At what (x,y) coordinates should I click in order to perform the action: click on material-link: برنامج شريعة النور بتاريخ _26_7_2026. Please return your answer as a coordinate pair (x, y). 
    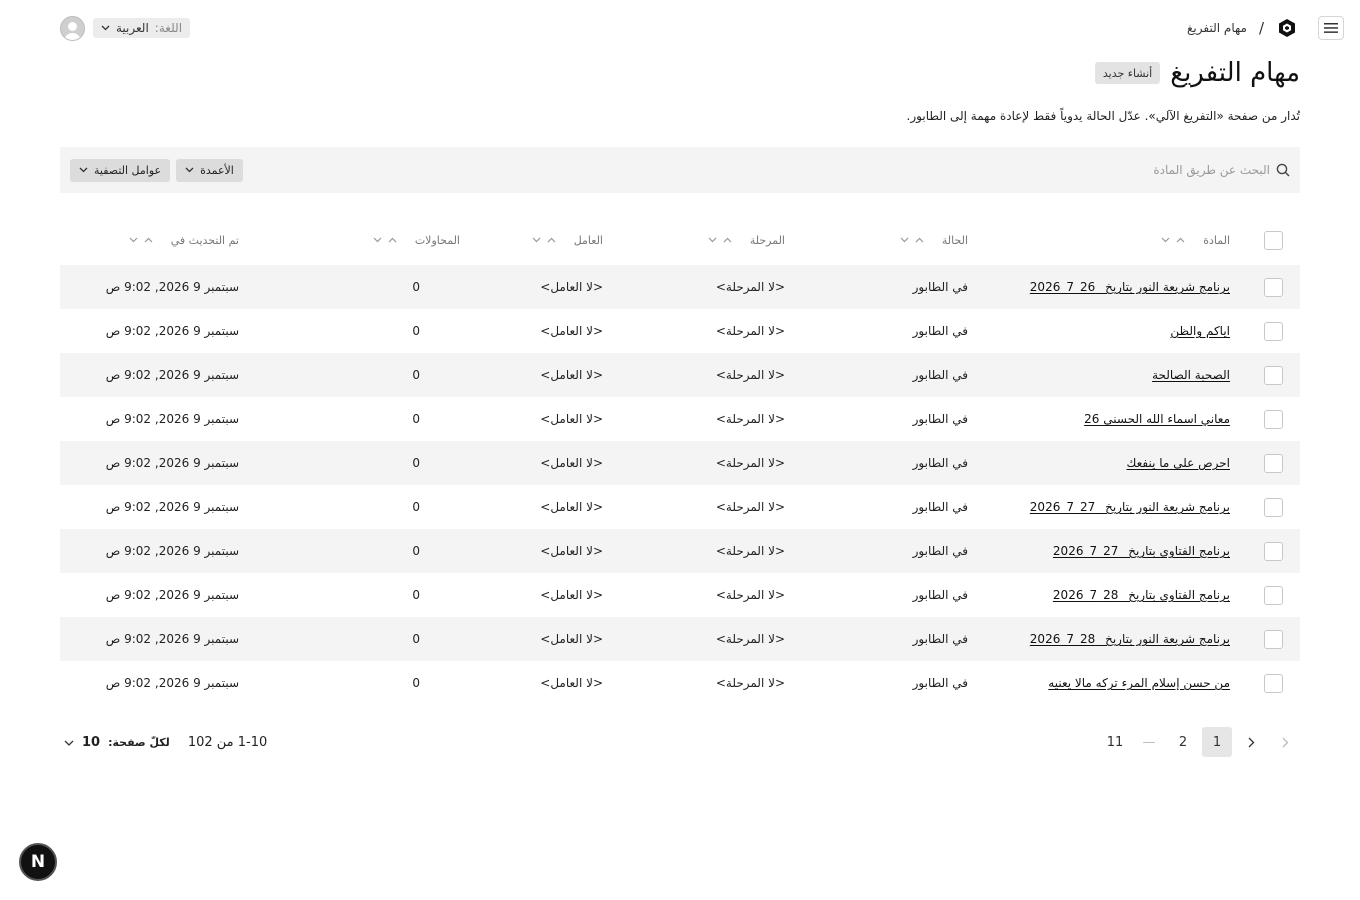
    Looking at the image, I should click on (1130, 287).